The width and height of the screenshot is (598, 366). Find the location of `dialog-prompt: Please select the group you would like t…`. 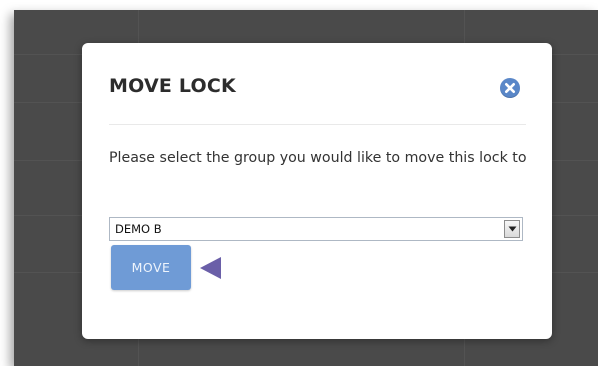

dialog-prompt: Please select the group you would like t… is located at coordinates (318, 158).